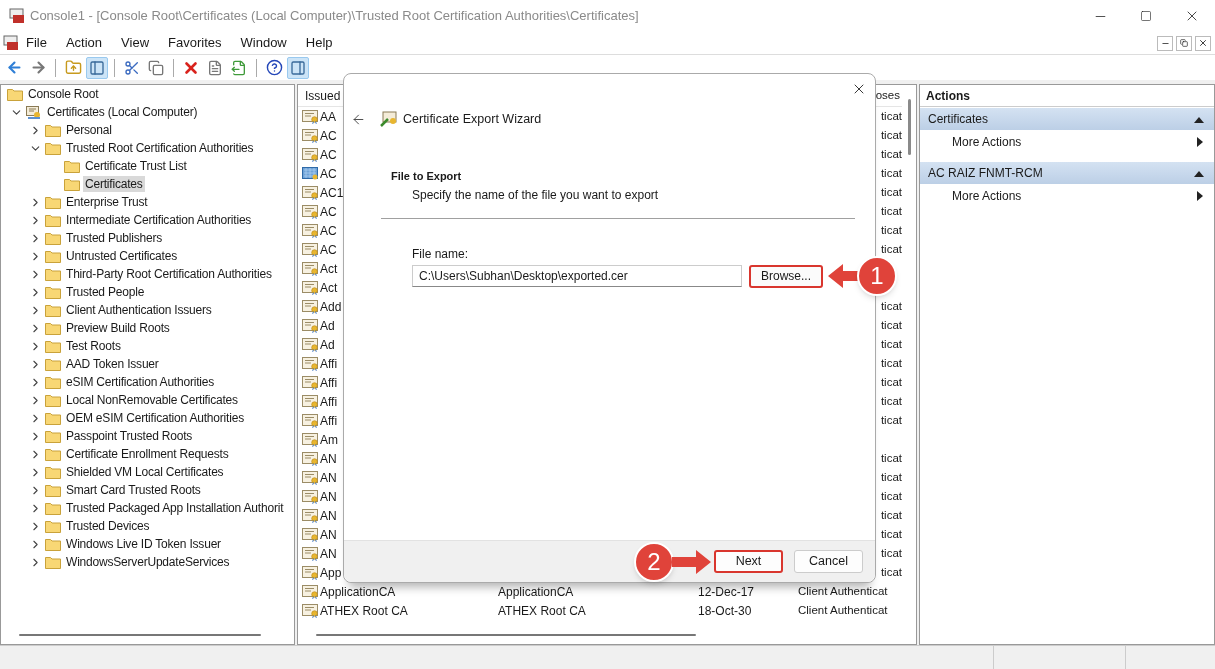 The width and height of the screenshot is (1215, 669). I want to click on column-header: oses, so click(887, 95).